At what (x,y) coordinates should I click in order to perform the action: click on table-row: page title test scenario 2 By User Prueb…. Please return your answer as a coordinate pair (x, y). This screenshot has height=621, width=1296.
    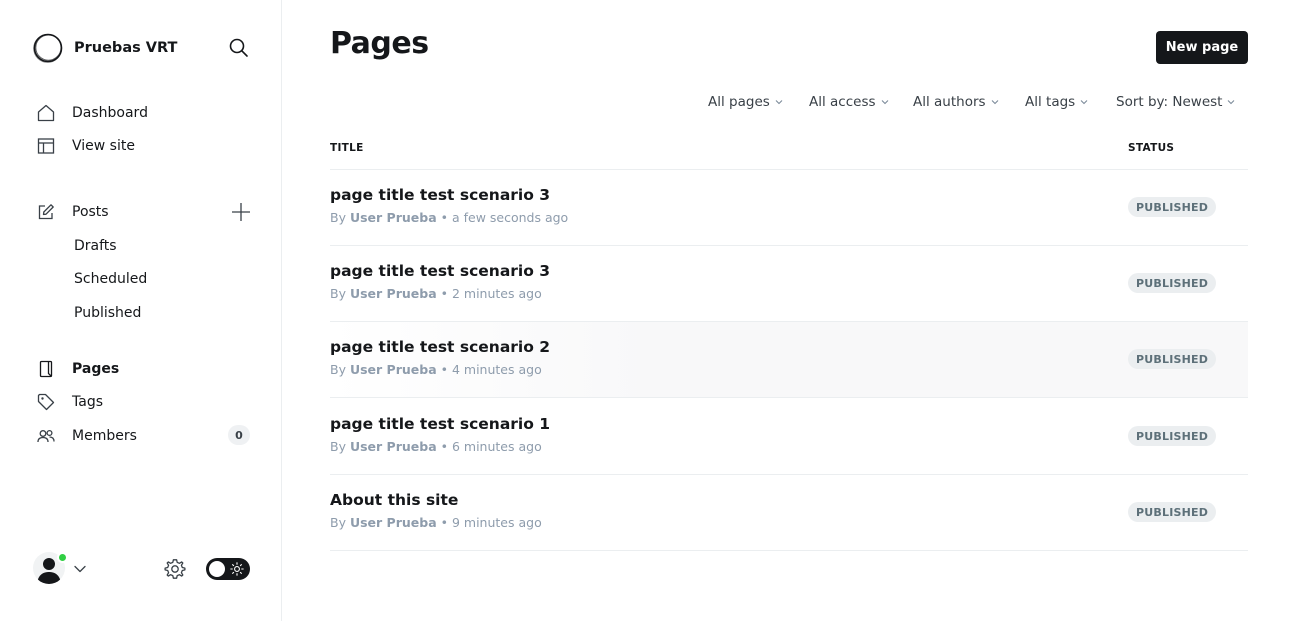
    Looking at the image, I should click on (789, 360).